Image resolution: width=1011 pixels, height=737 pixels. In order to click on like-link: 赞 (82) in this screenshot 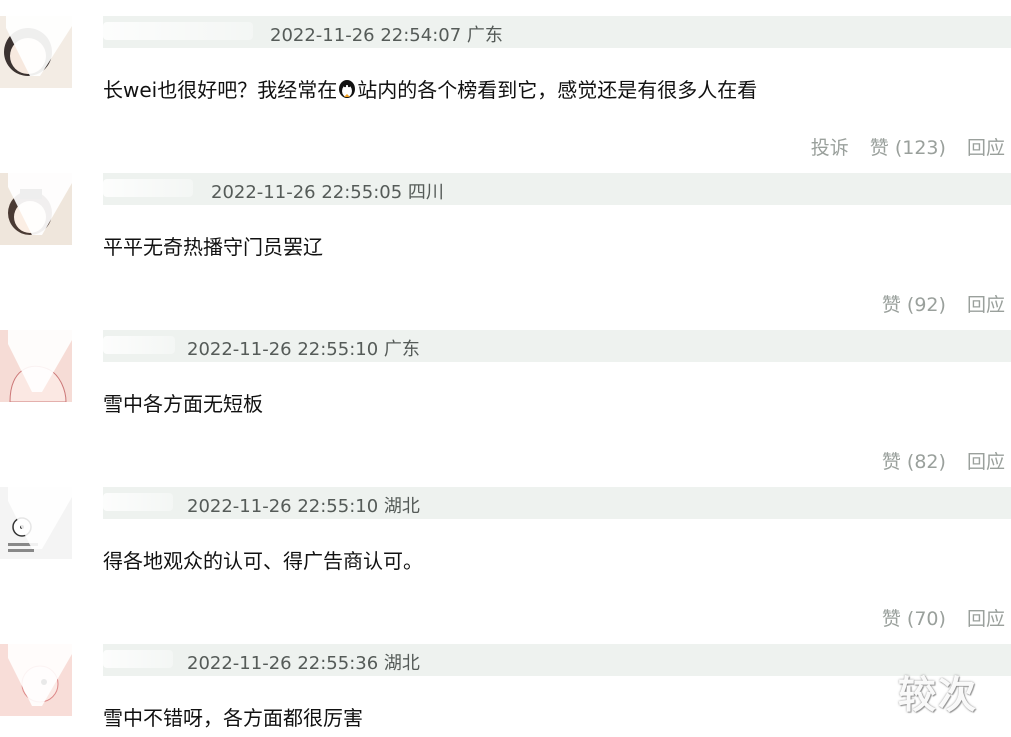, I will do `click(914, 462)`.